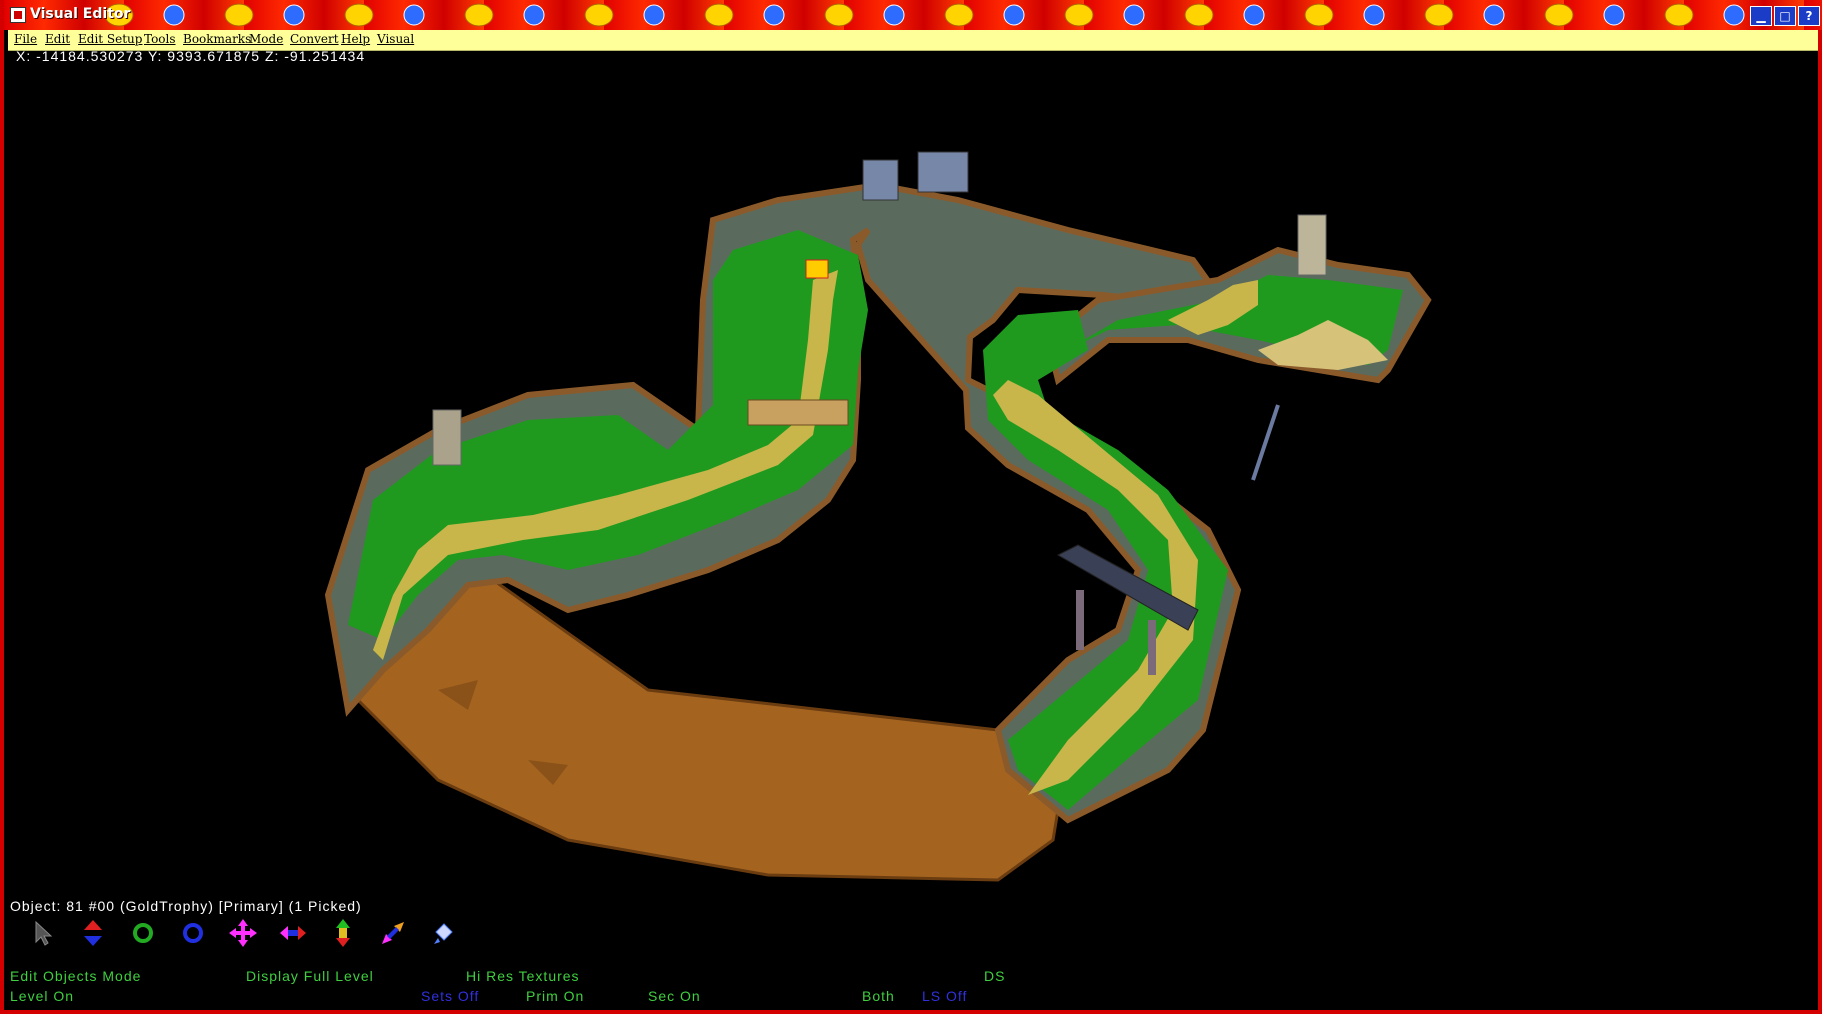 The image size is (1822, 1014). Describe the element at coordinates (1312, 245) in the screenshot. I see `stone-tower-right` at that location.